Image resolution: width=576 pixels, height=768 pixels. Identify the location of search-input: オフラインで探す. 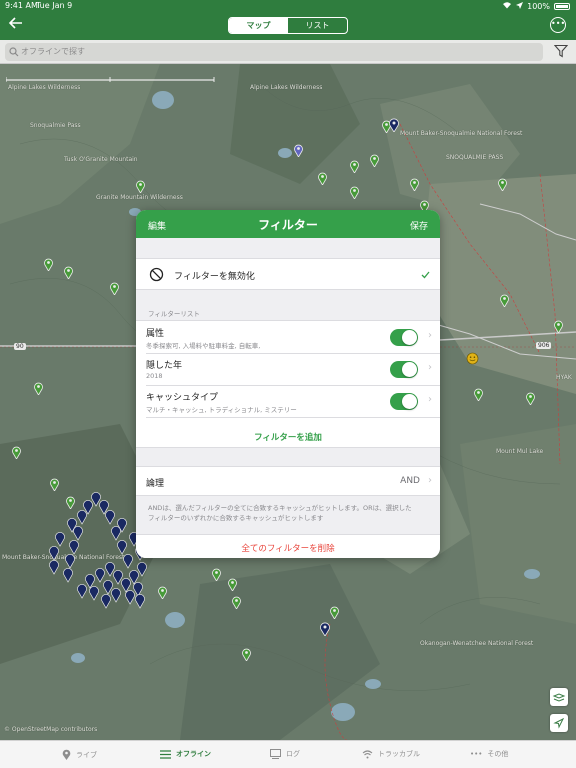
(274, 52).